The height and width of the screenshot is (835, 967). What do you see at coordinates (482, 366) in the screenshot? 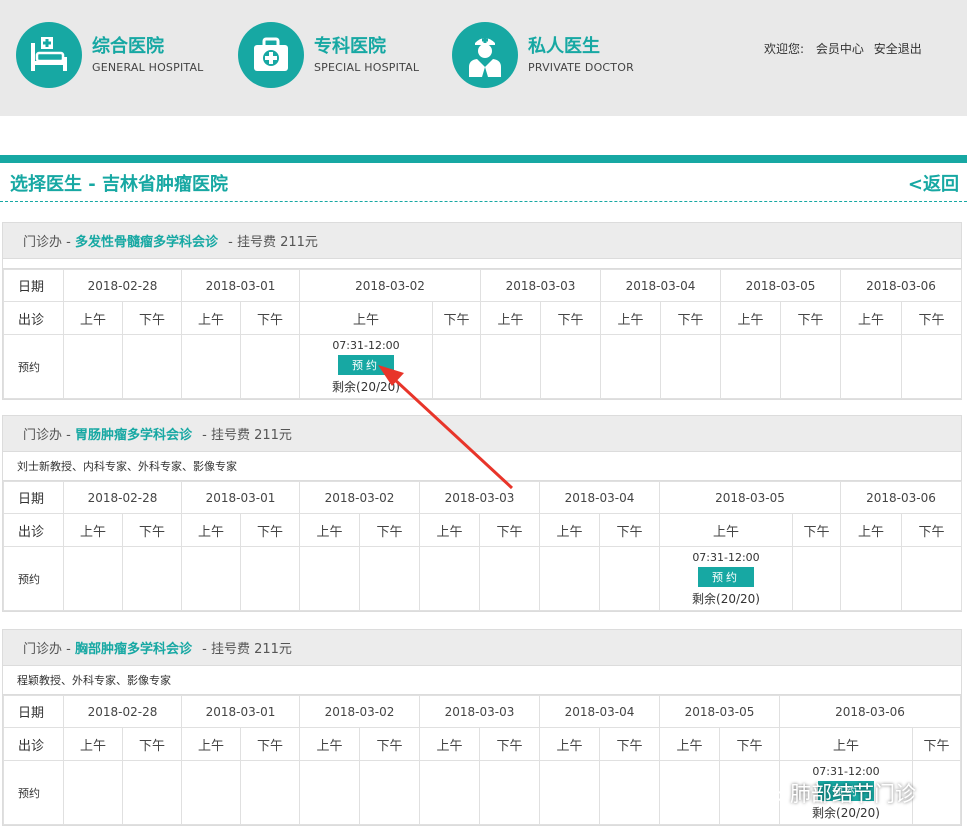
I see `booking-row: 预约 07:31-12:00 预约 剩余(20/20)` at bounding box center [482, 366].